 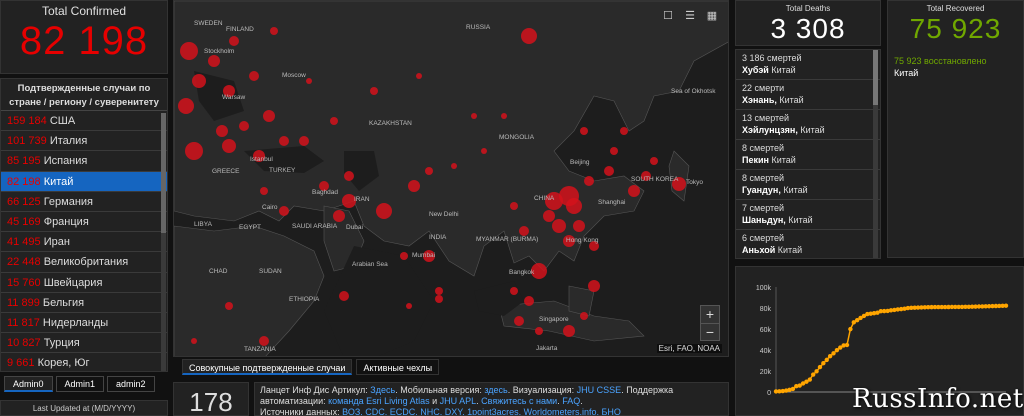 I want to click on country-list-item: 159 184 США, so click(x=84, y=121).